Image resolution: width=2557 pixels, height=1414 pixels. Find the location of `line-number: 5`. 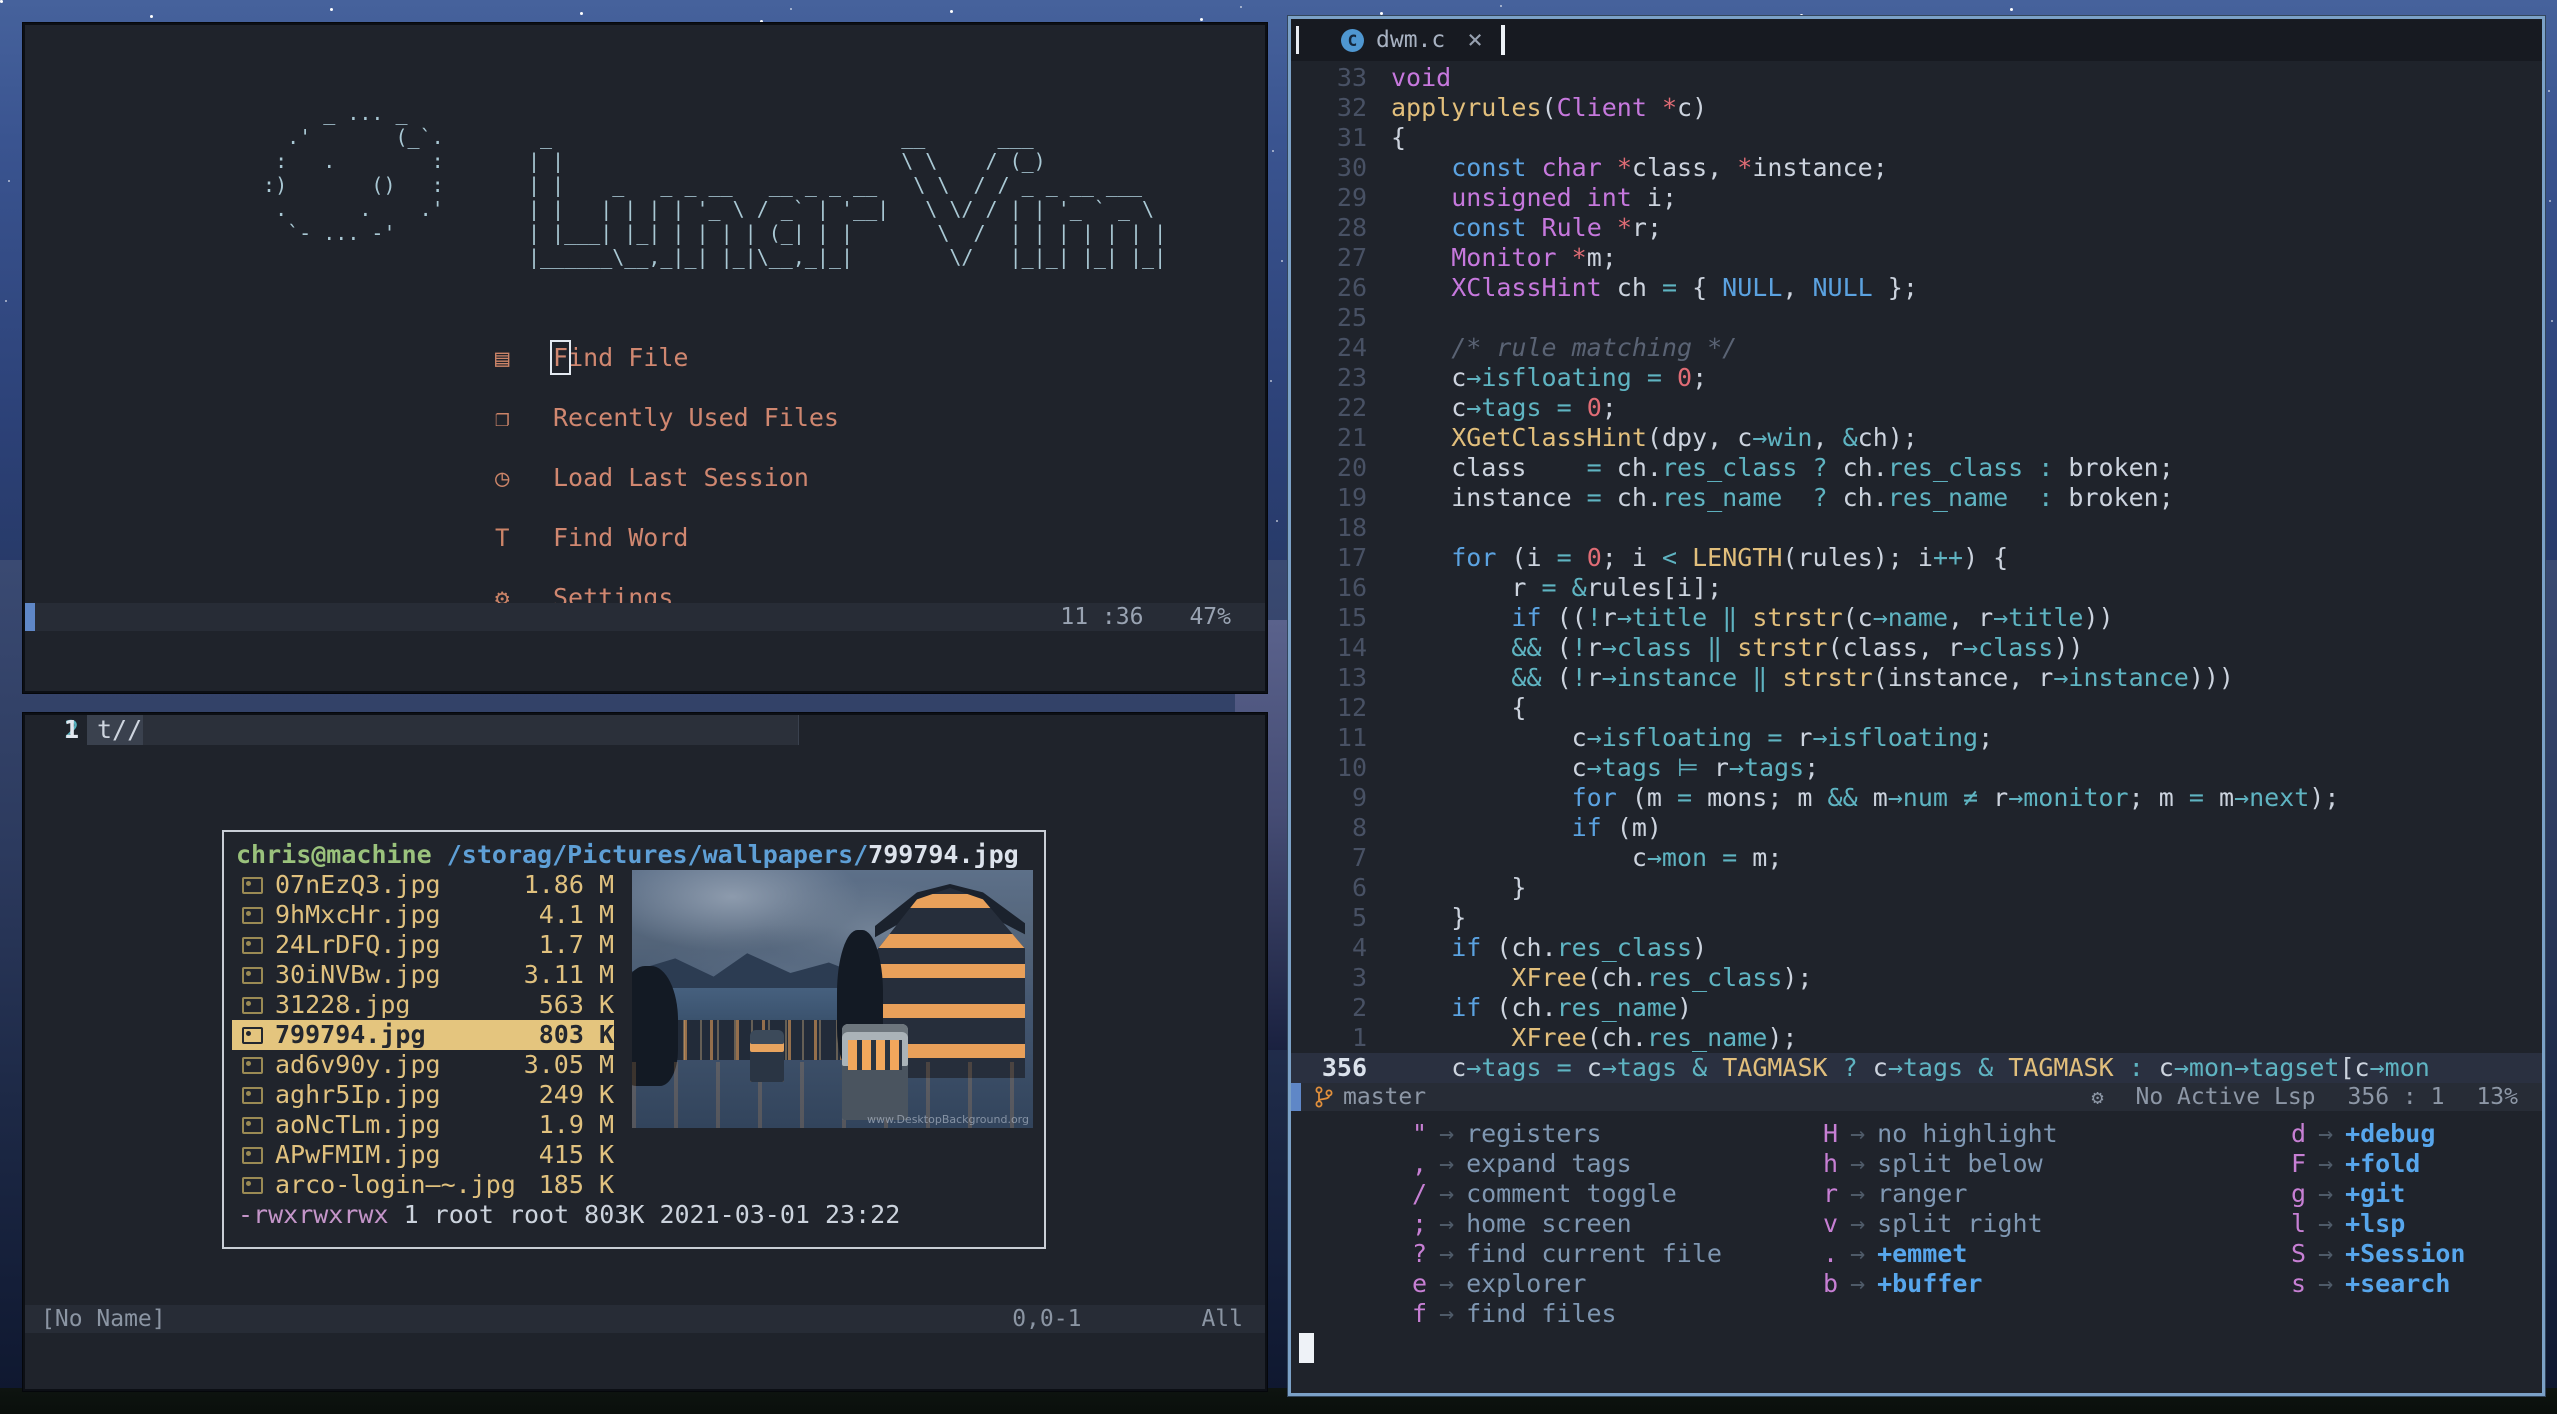

line-number: 5 is located at coordinates (1359, 917).